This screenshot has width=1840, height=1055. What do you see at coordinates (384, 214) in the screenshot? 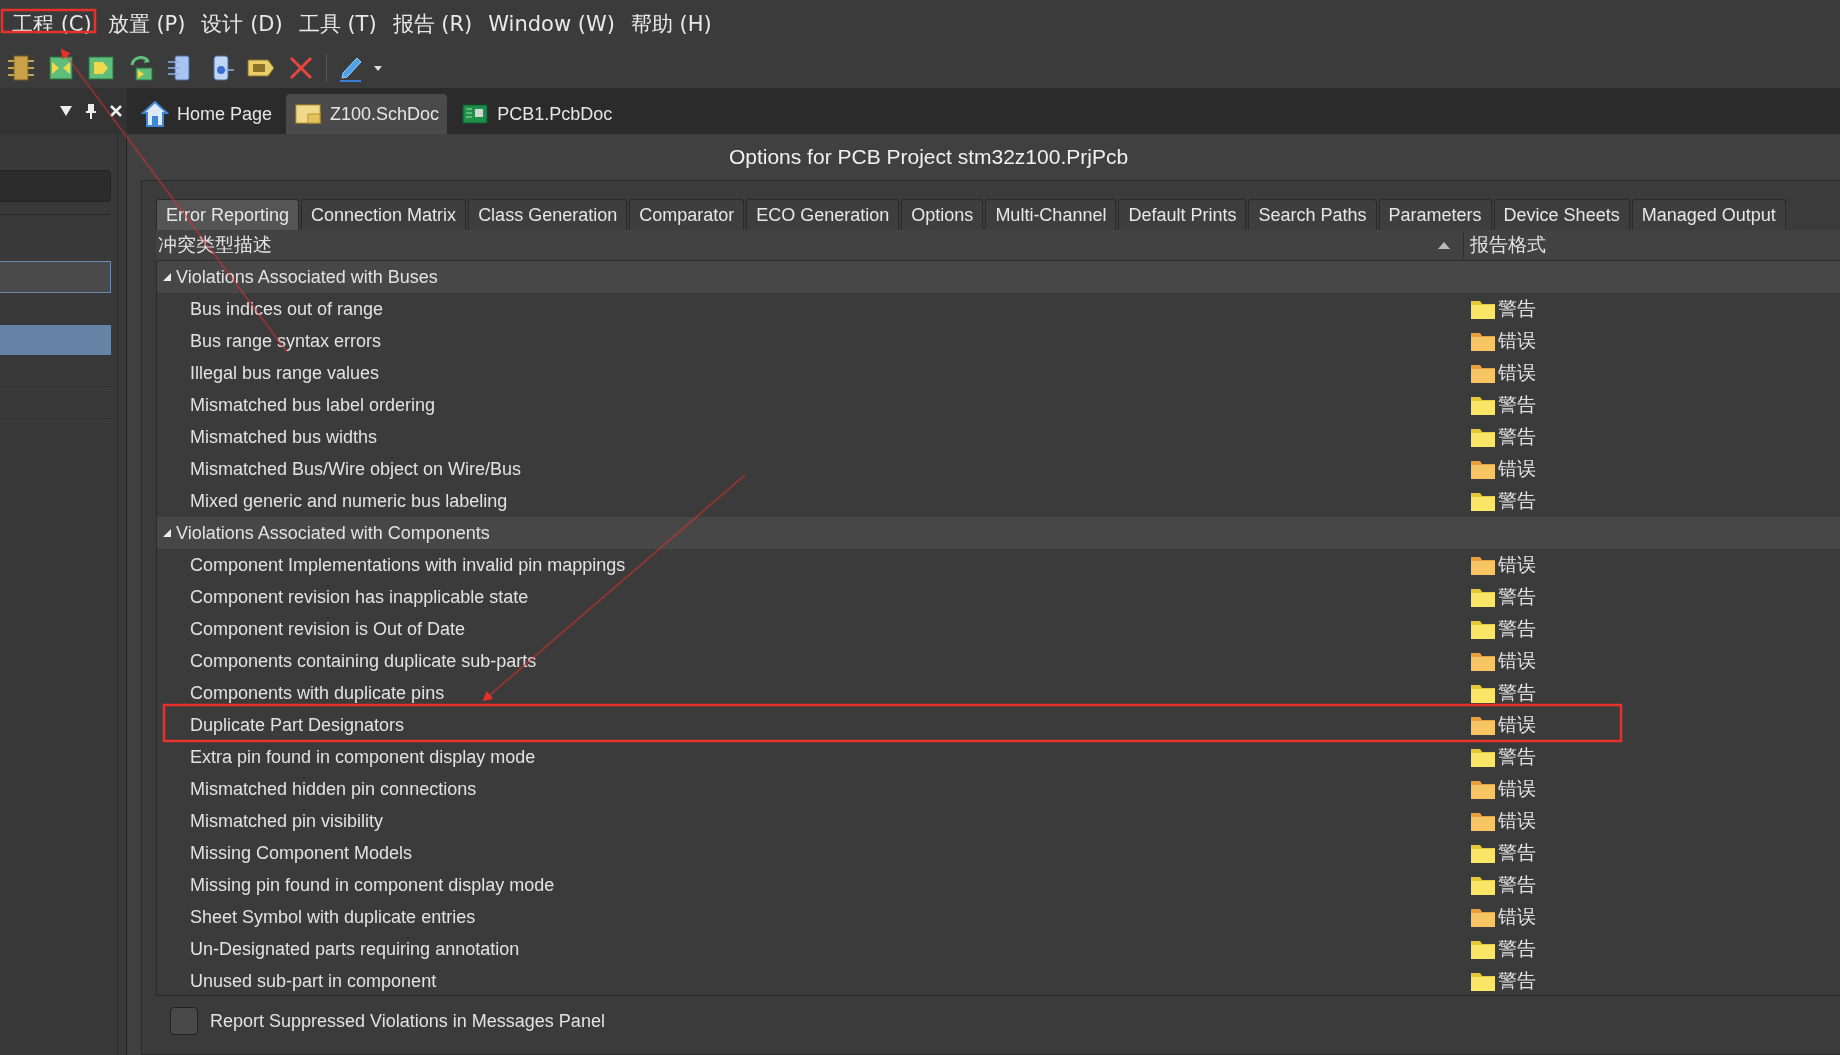
I see `dialog-tab: Connection Matrix` at bounding box center [384, 214].